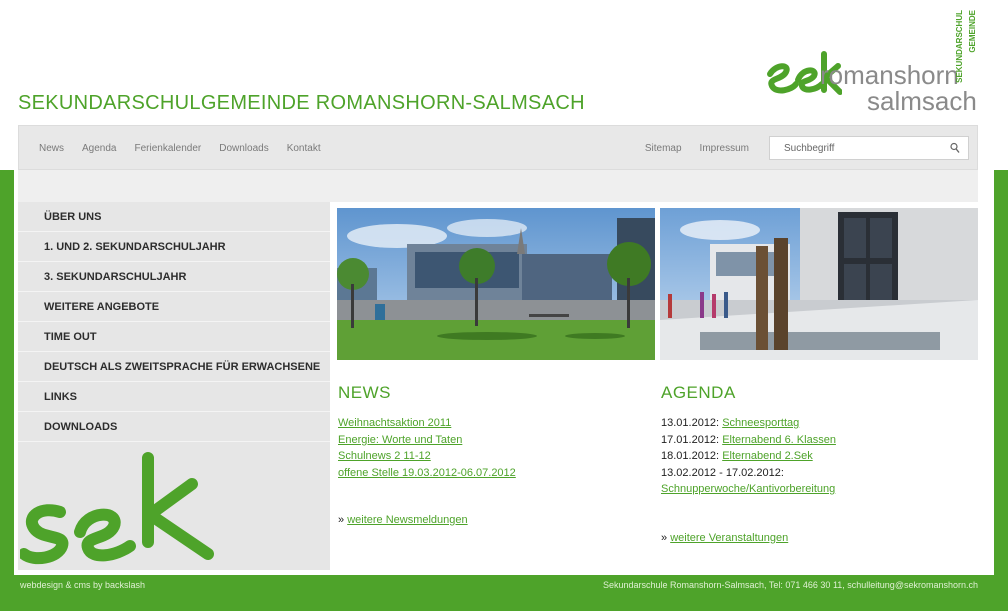 This screenshot has width=1008, height=611. Describe the element at coordinates (779, 440) in the screenshot. I see `agenda-link-elternabend-6: Elternabend 6. Klassen` at that location.